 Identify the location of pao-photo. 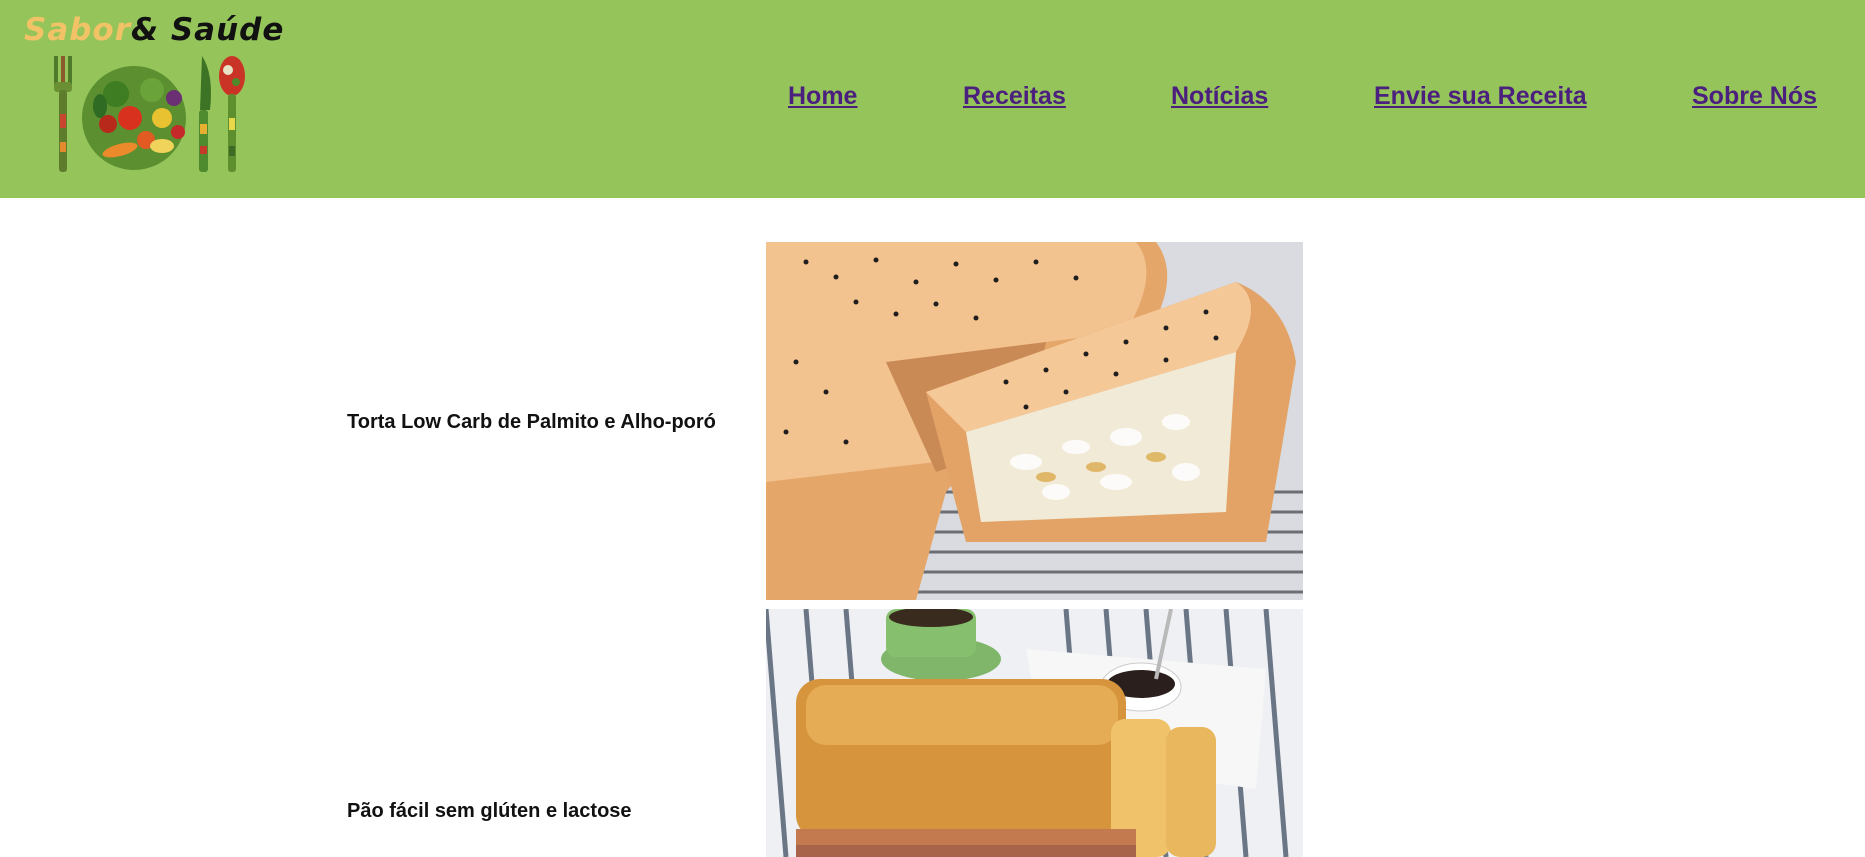
(1034, 733).